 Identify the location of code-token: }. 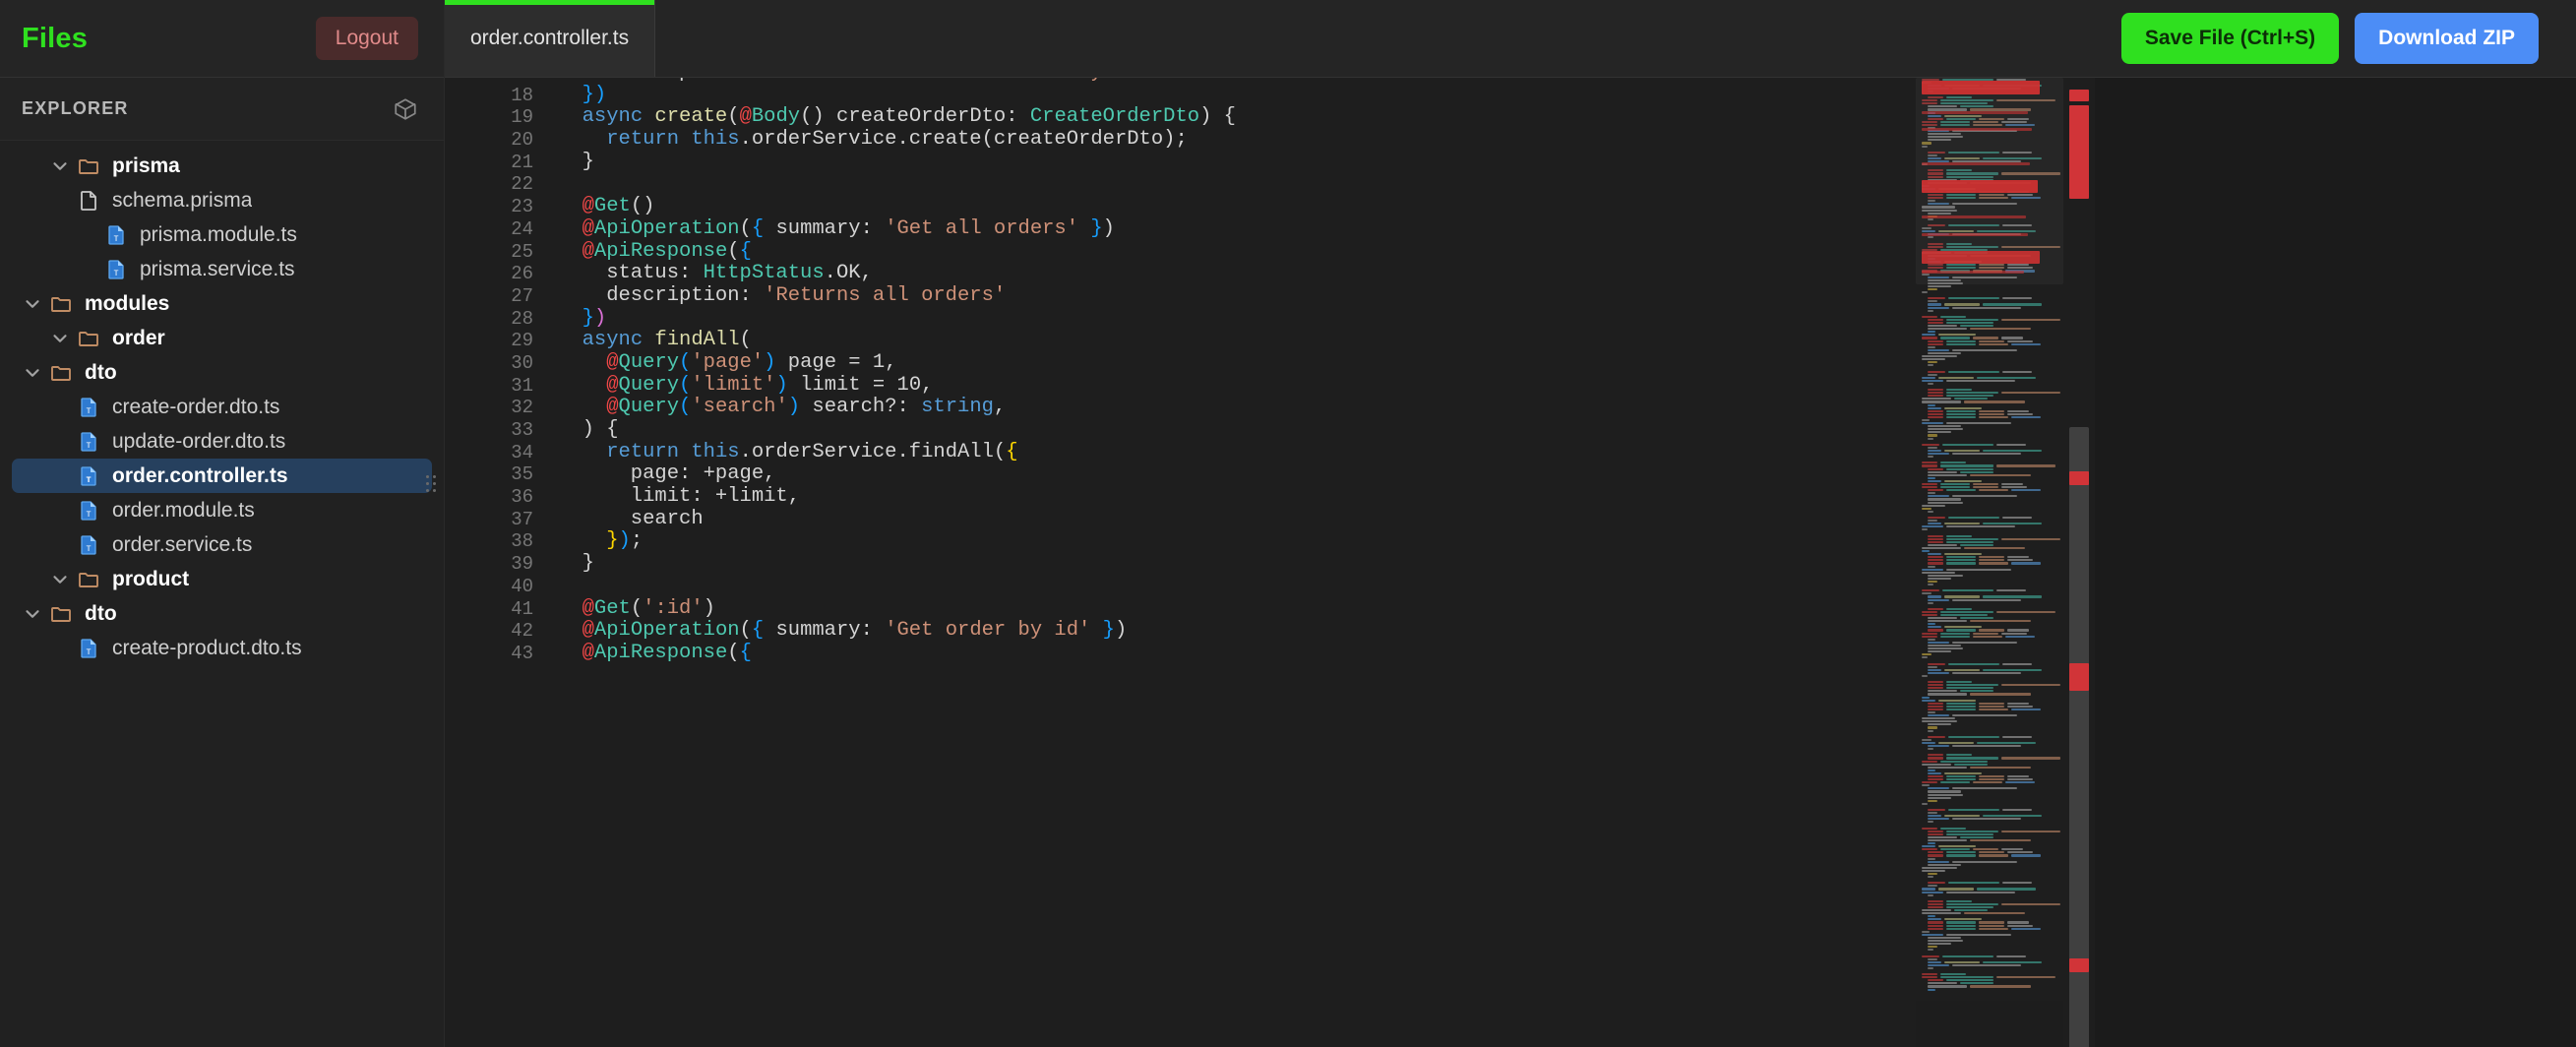
(588, 318).